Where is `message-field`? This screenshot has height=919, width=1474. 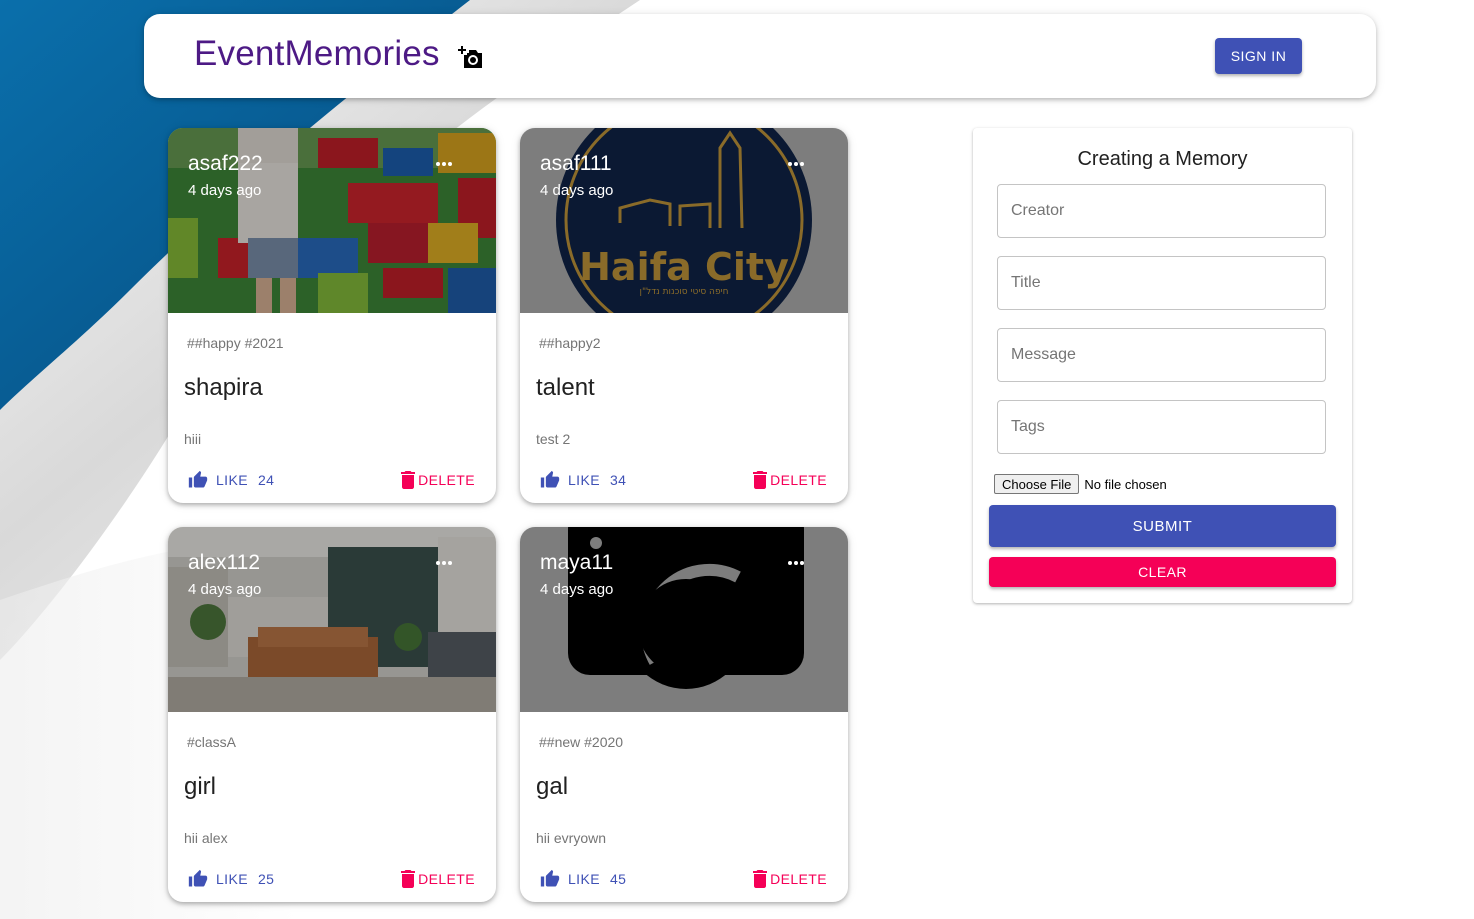 message-field is located at coordinates (1161, 355).